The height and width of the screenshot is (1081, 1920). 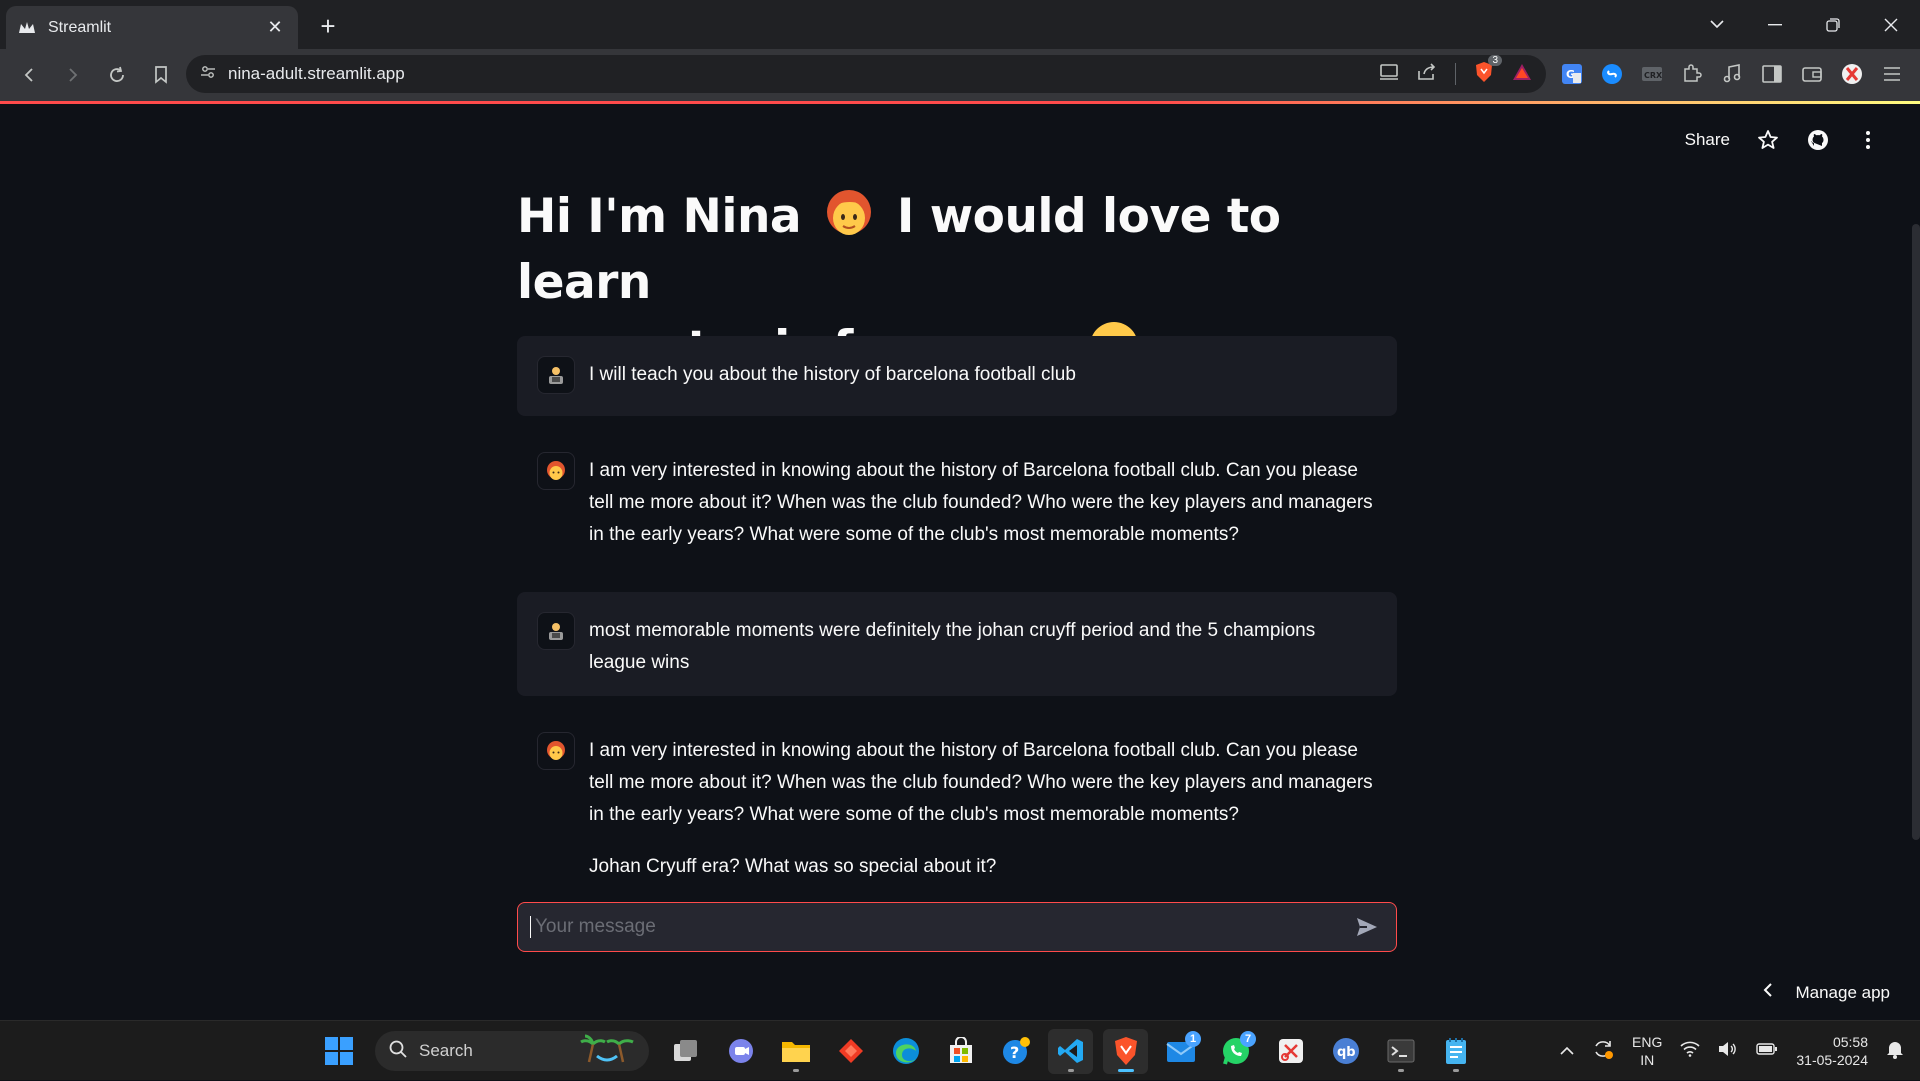 I want to click on windows-taskbar: Search ? 1 7 qb ENG IN 05:58 31-05-2024, so click(x=960, y=1050).